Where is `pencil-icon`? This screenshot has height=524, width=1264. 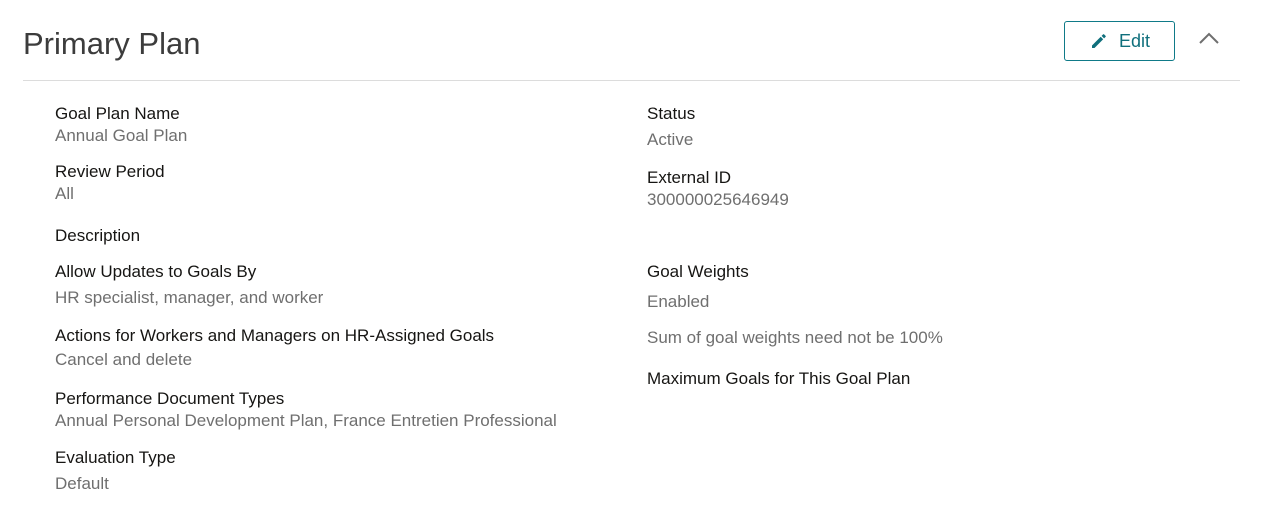
pencil-icon is located at coordinates (1099, 41).